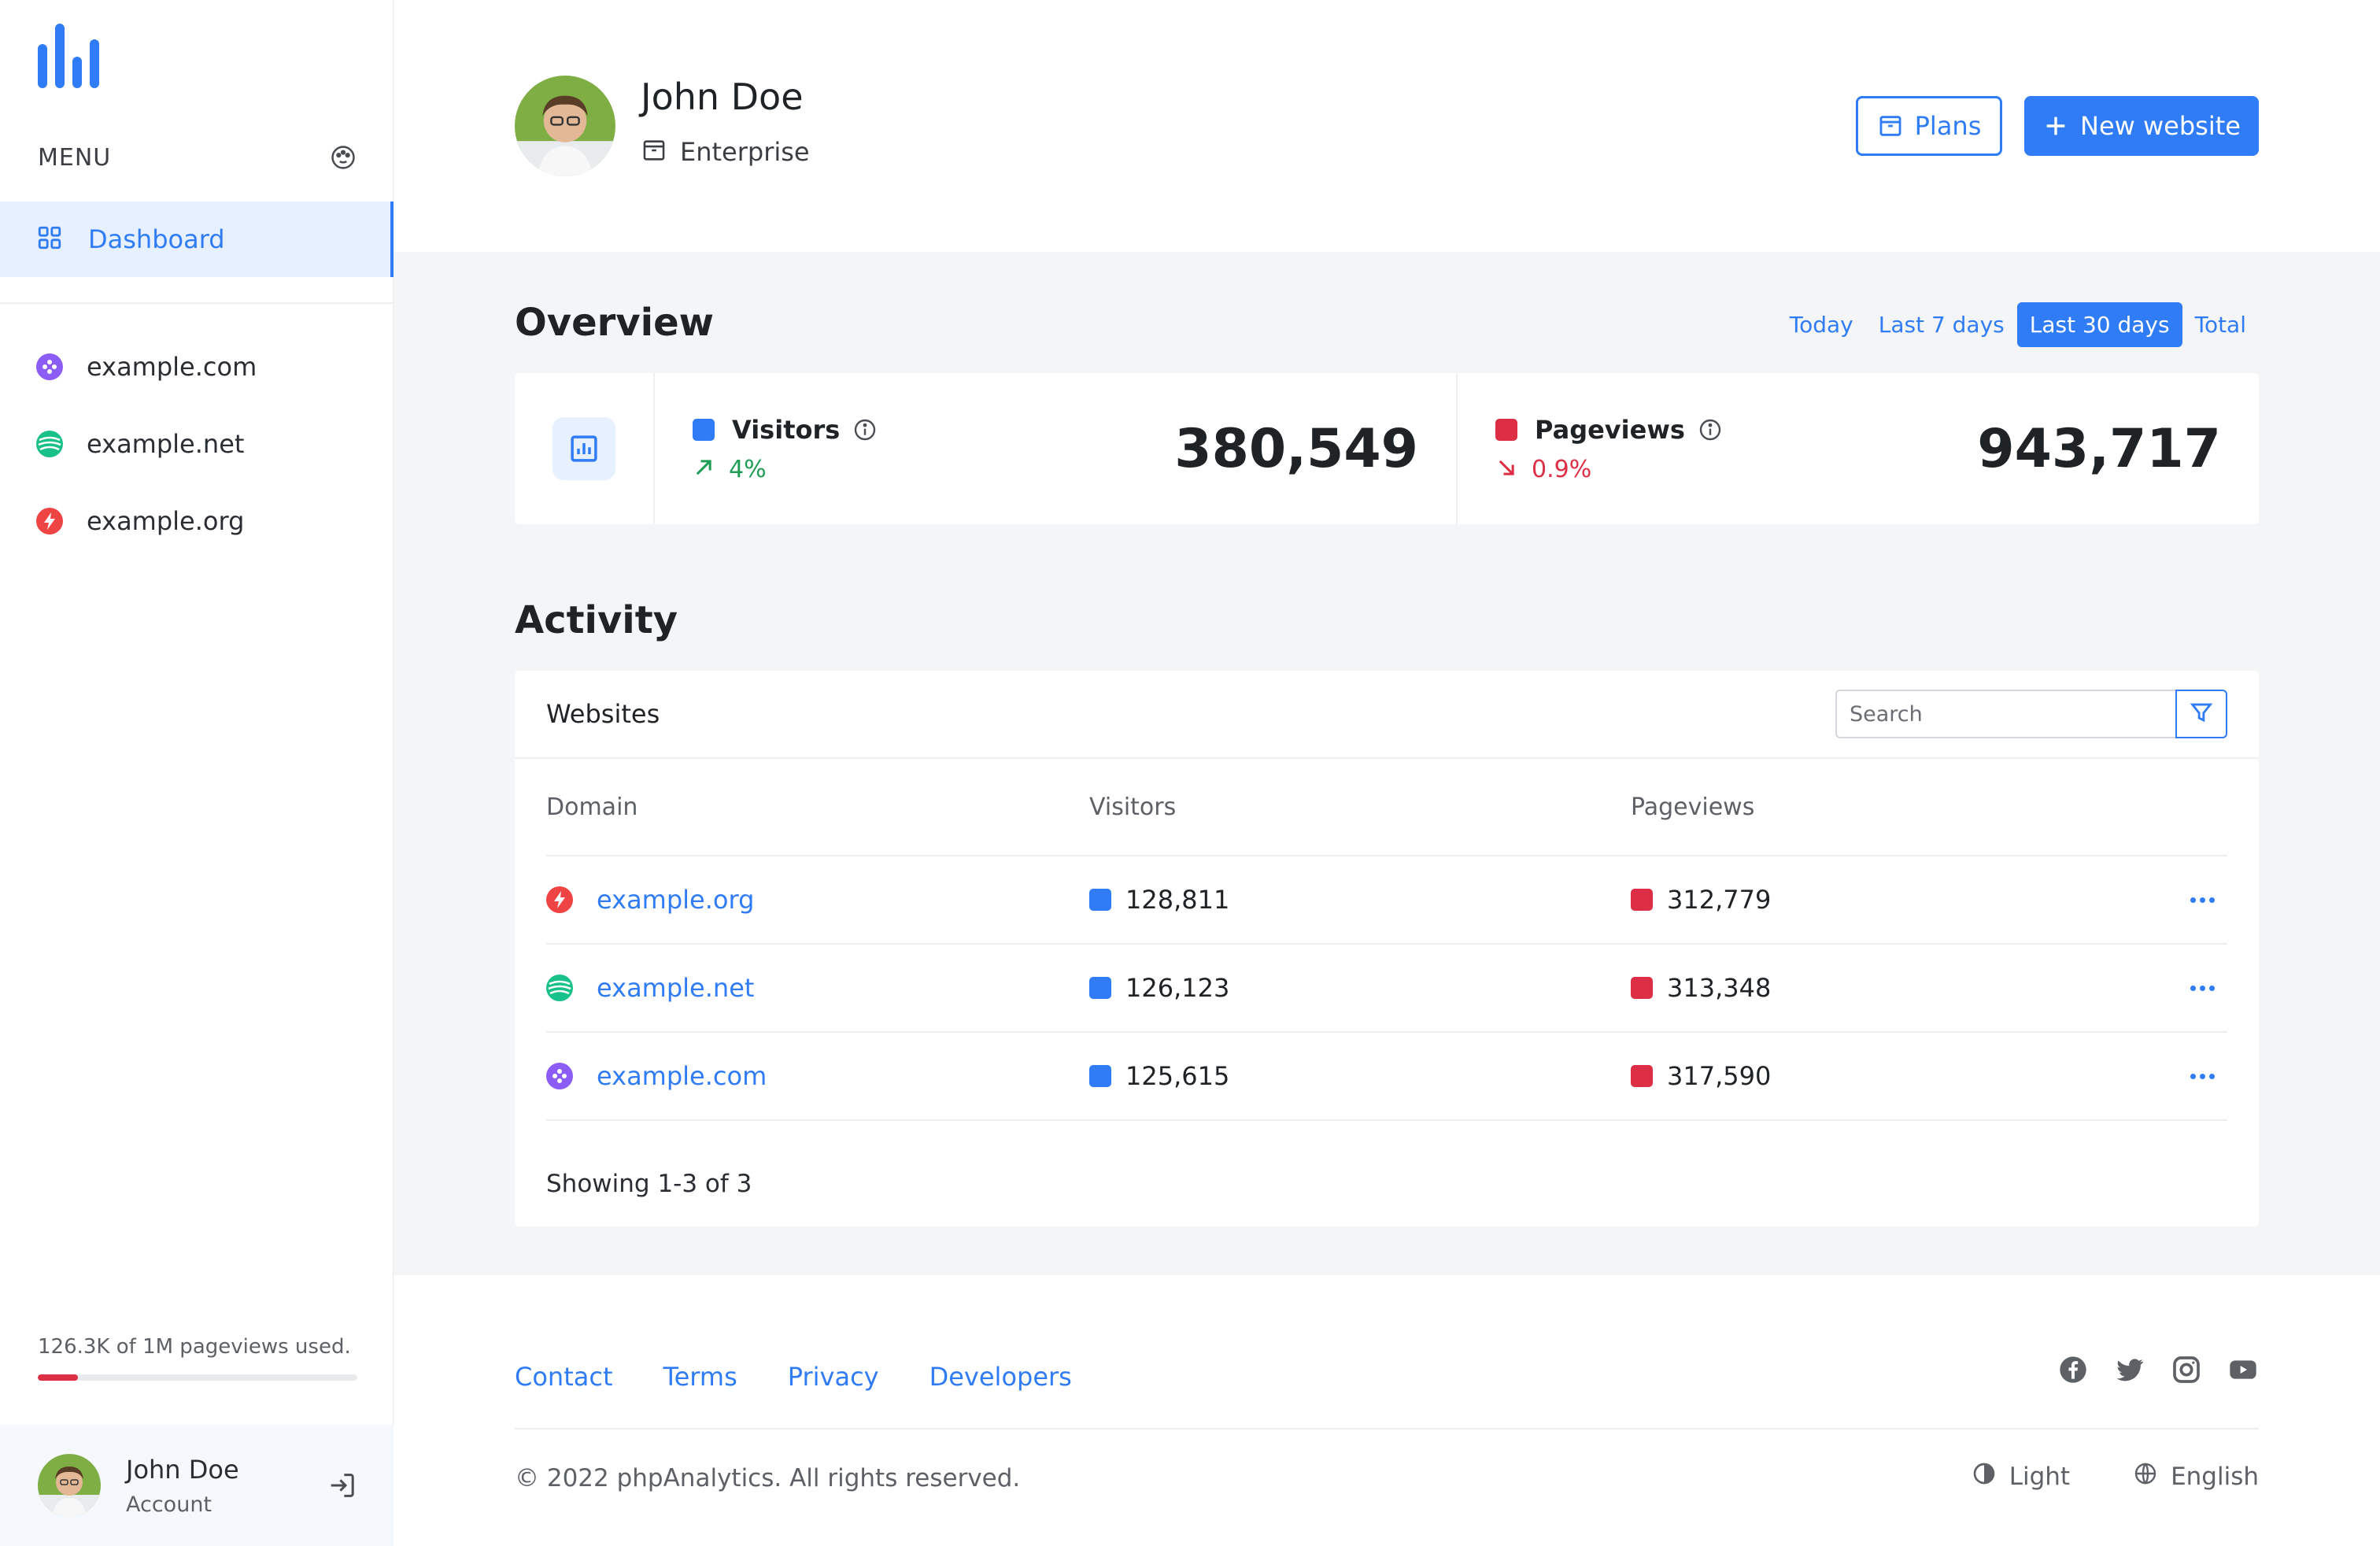  I want to click on usage-meter: 126.3K of 1M pageviews used., so click(197, 1358).